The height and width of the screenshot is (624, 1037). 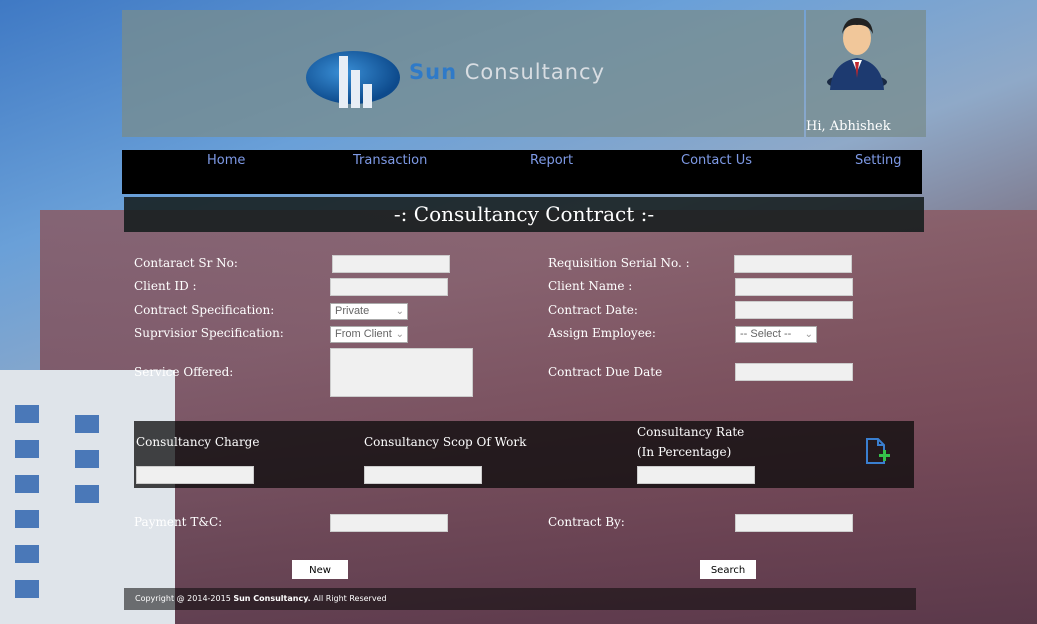 I want to click on search-button: Search, so click(x=728, y=569).